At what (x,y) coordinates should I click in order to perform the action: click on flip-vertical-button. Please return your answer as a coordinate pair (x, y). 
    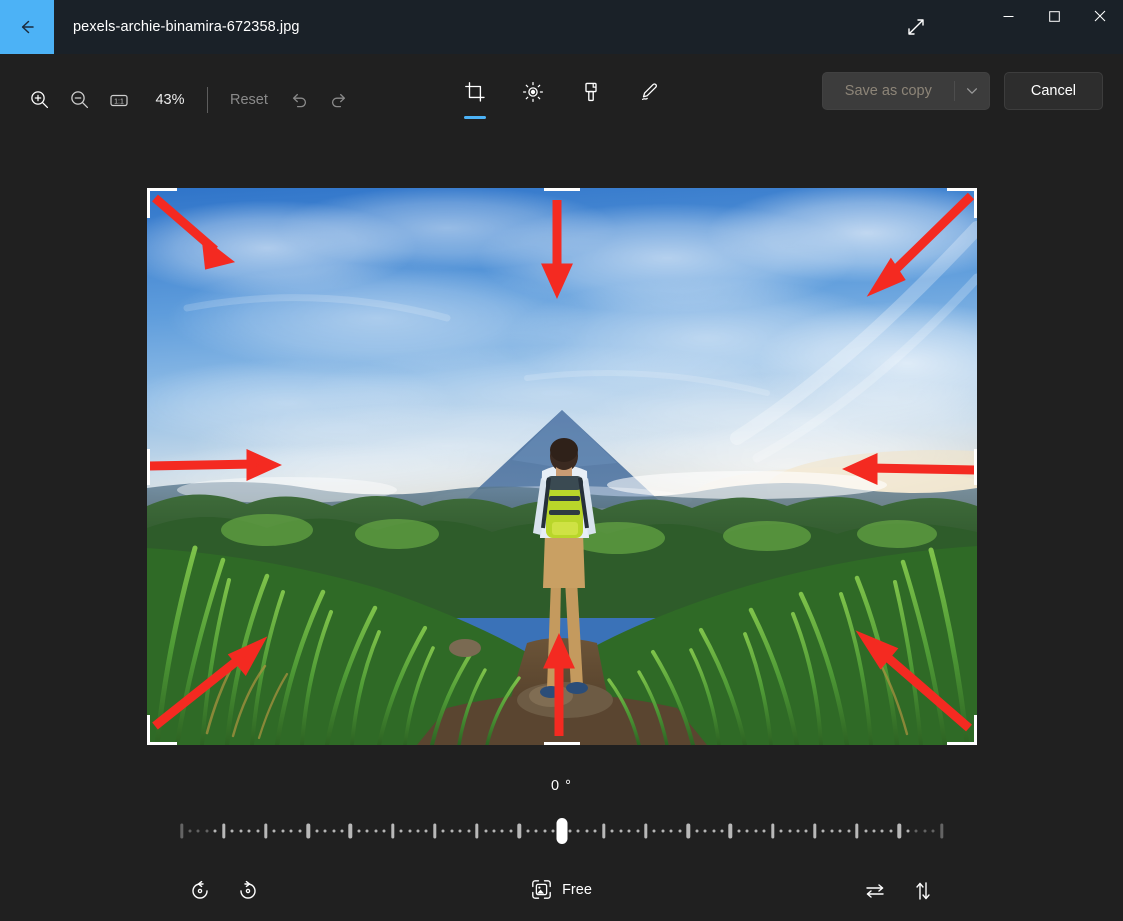
    Looking at the image, I should click on (923, 891).